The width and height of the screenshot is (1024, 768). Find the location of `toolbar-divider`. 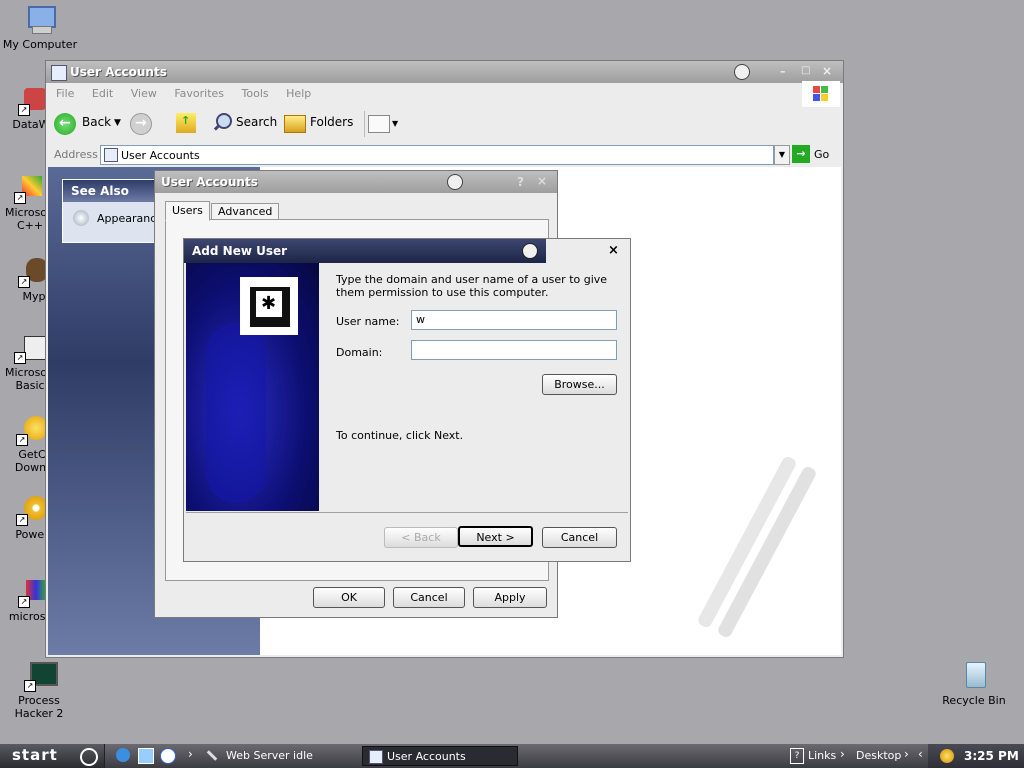

toolbar-divider is located at coordinates (364, 124).